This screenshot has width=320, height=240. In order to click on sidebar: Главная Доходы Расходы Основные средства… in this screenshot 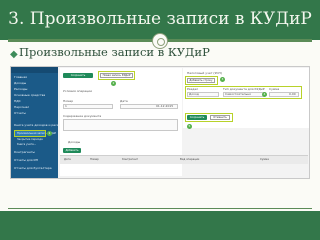, I will do `click(38, 122)`.